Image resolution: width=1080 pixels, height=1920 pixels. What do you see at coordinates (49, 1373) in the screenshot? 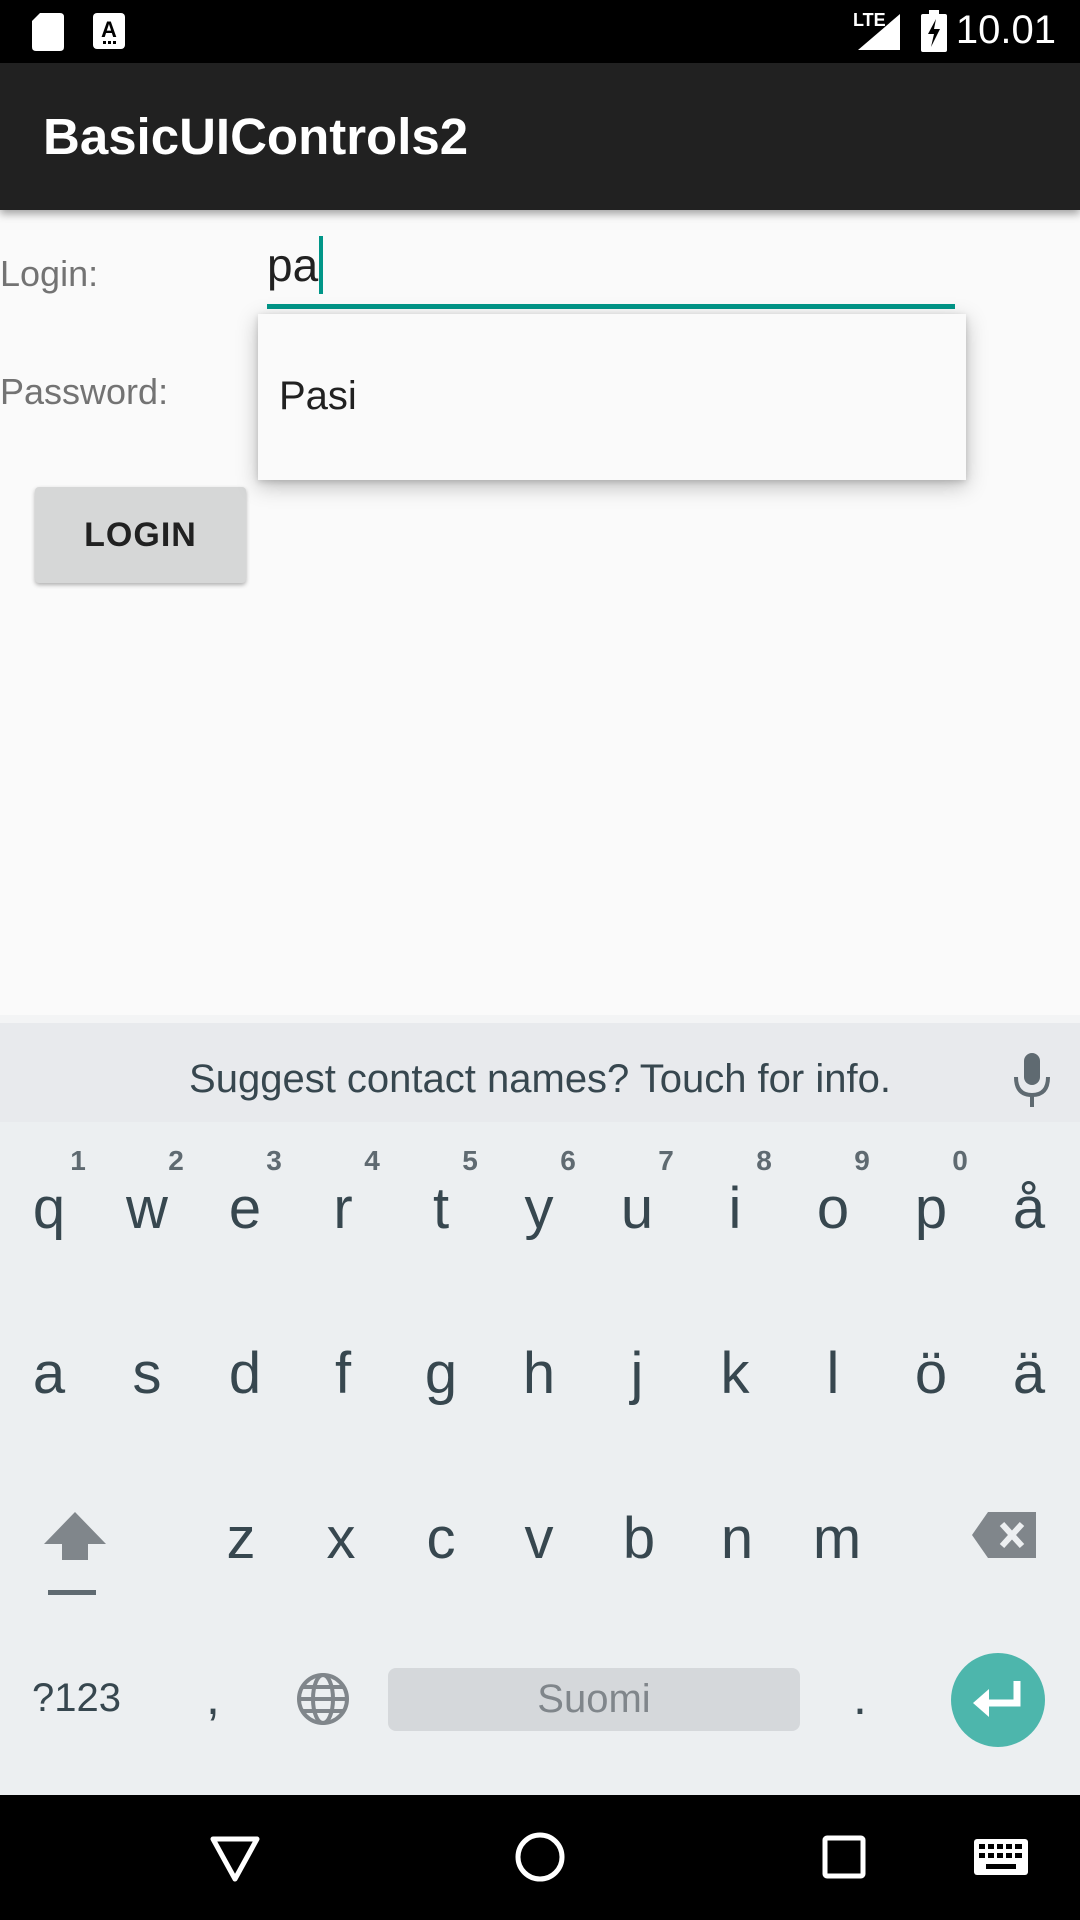
I see `key-a: a` at bounding box center [49, 1373].